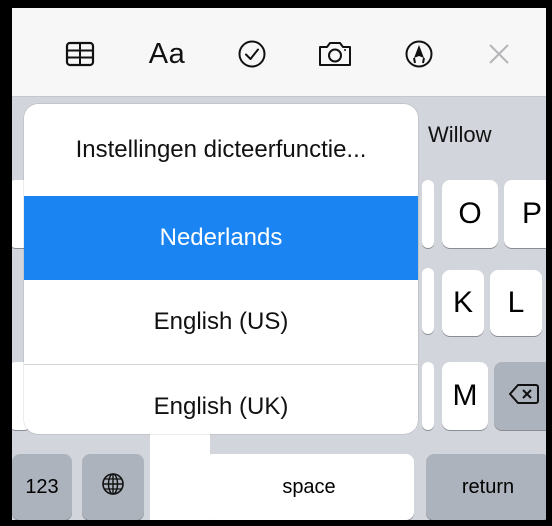 The width and height of the screenshot is (552, 526). I want to click on checkmark-circle-icon, so click(252, 54).